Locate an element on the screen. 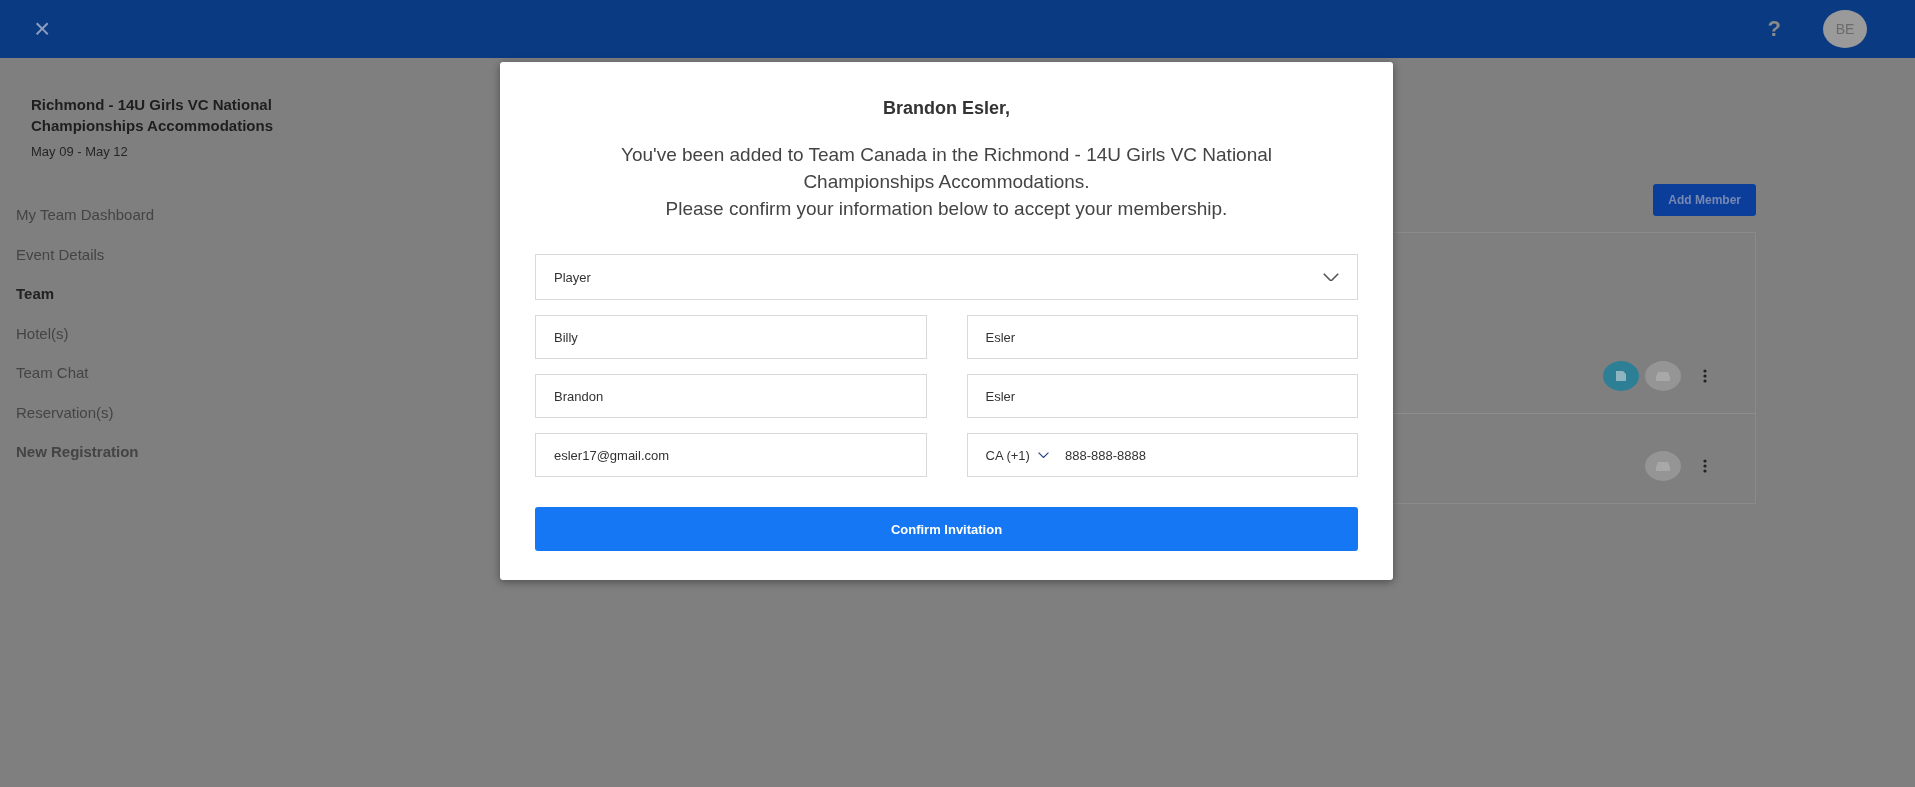  close-button: × is located at coordinates (42, 29).